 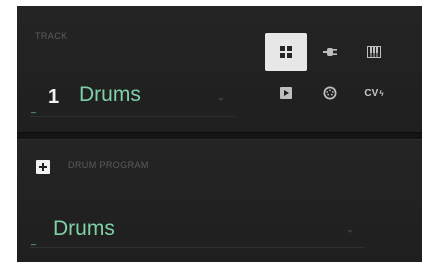 I want to click on plus-icon, so click(x=43, y=167).